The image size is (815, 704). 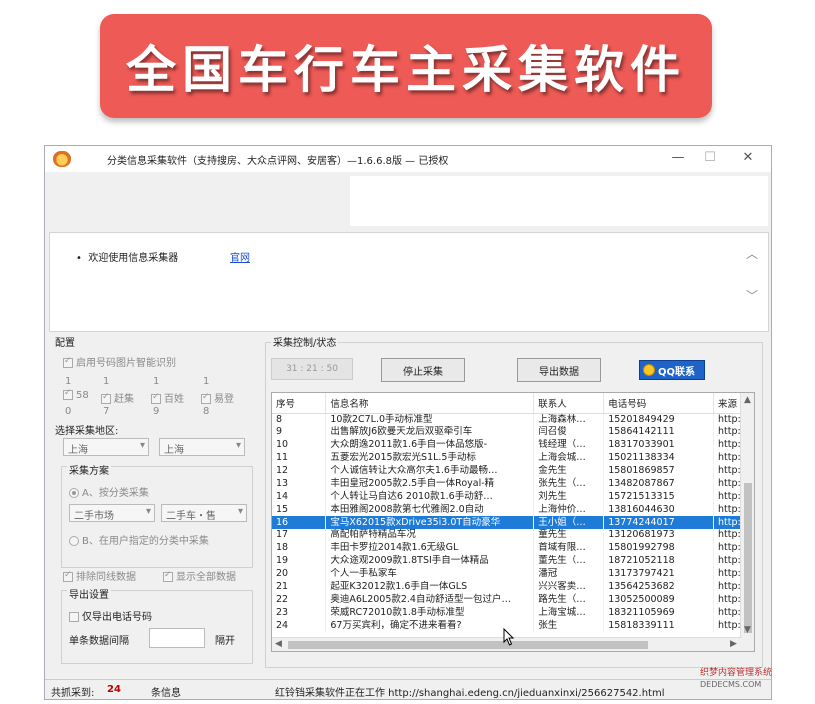 What do you see at coordinates (217, 397) in the screenshot?
I see `site-checkbox-edeng: 易登` at bounding box center [217, 397].